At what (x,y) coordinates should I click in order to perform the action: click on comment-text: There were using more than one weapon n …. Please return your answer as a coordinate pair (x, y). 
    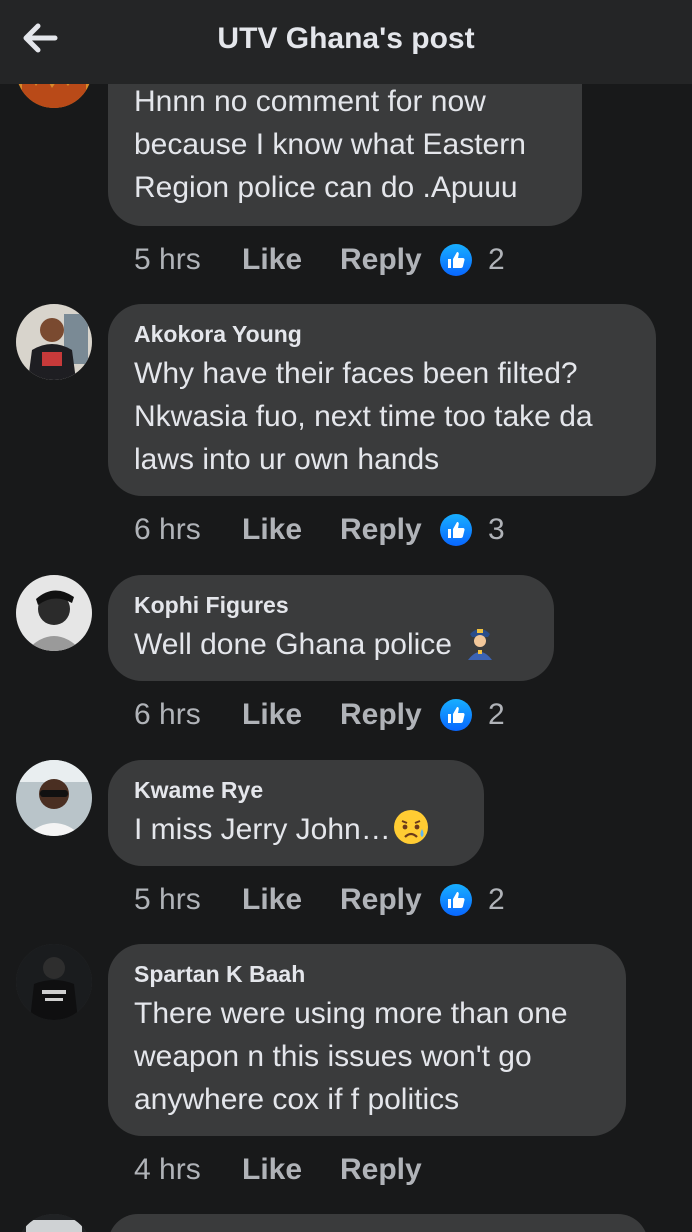
    Looking at the image, I should click on (351, 1056).